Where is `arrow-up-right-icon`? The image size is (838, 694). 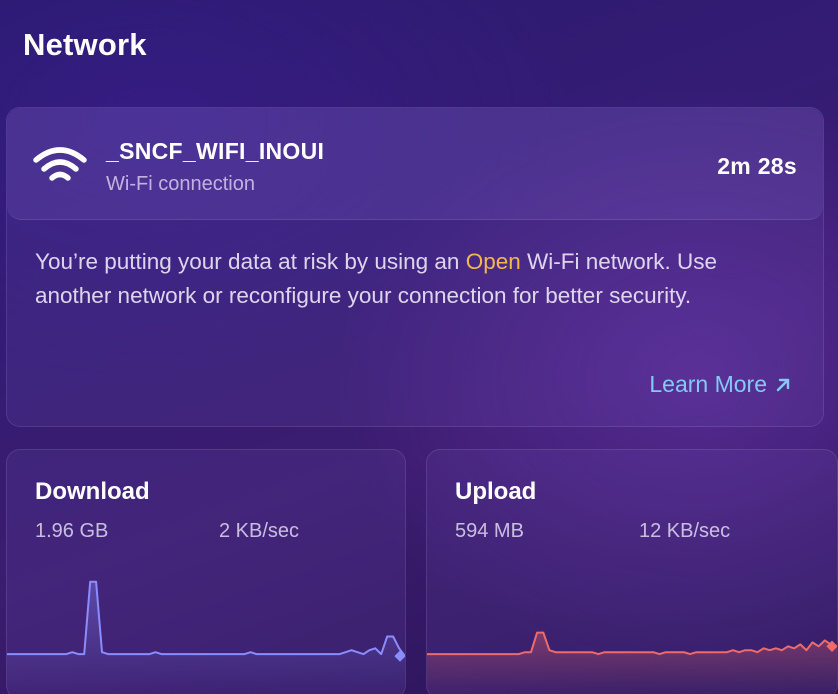 arrow-up-right-icon is located at coordinates (783, 384).